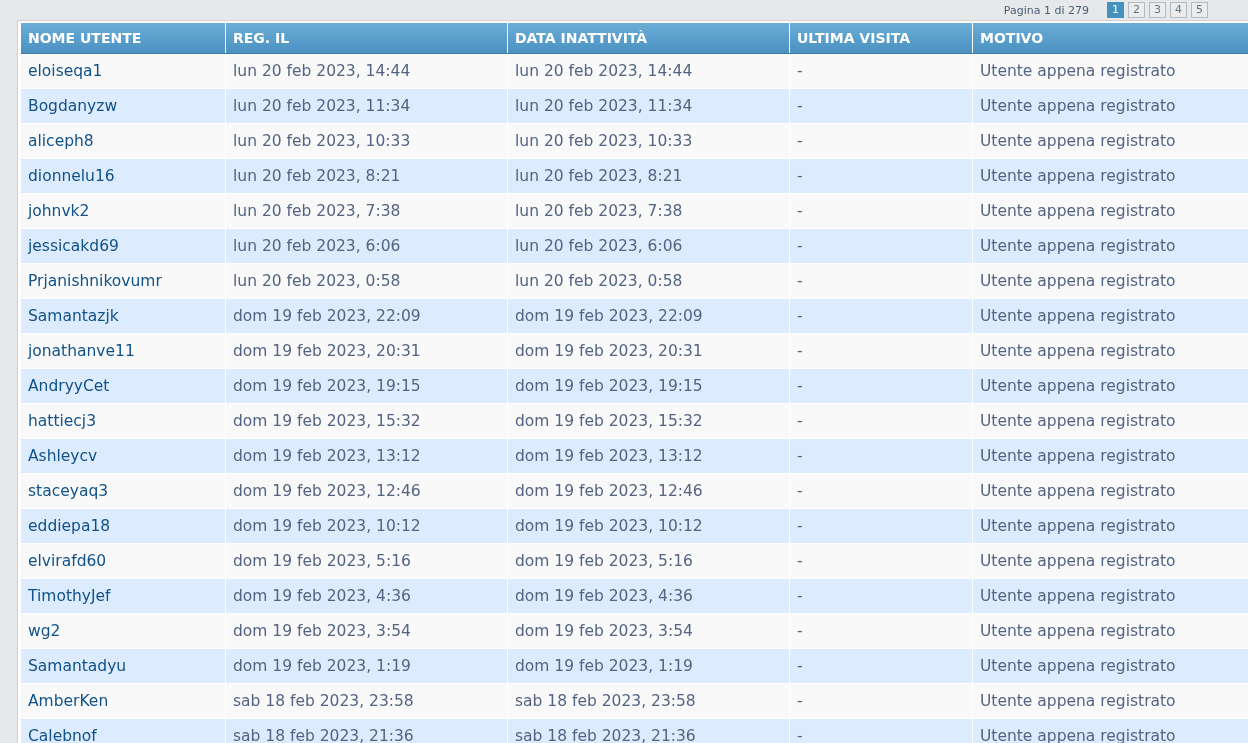 The image size is (1248, 743). What do you see at coordinates (123, 596) in the screenshot?
I see `username-link: TimothyJef` at bounding box center [123, 596].